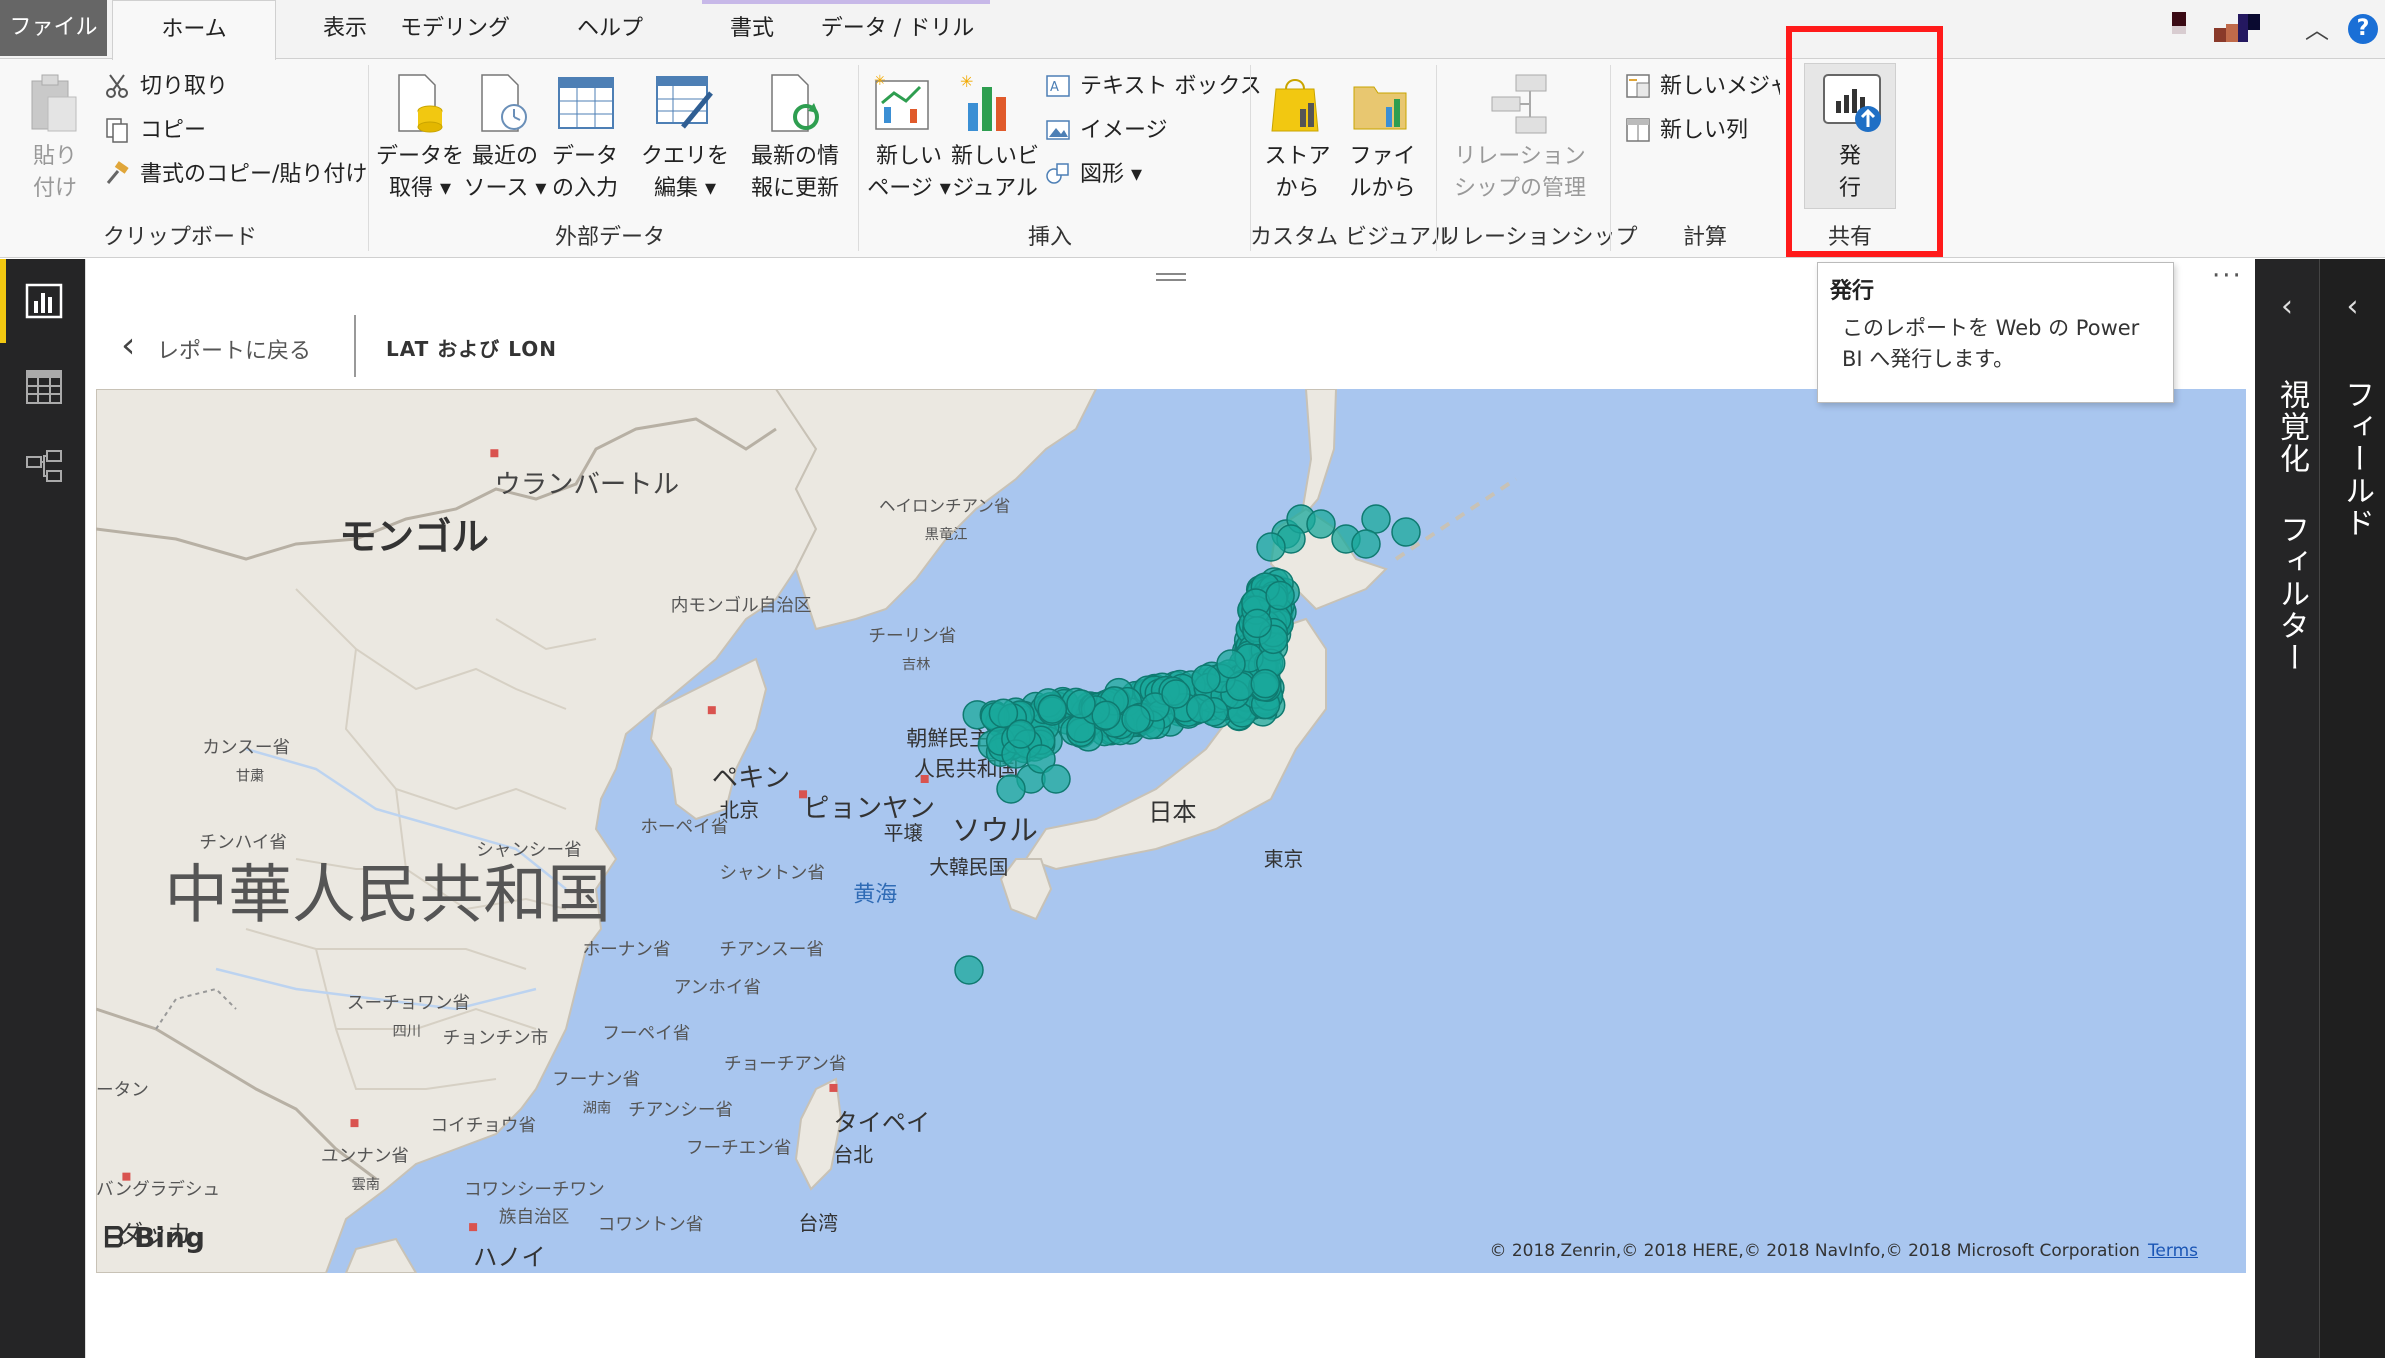 This screenshot has width=2385, height=1358. What do you see at coordinates (44, 387) in the screenshot?
I see `data-view-icon` at bounding box center [44, 387].